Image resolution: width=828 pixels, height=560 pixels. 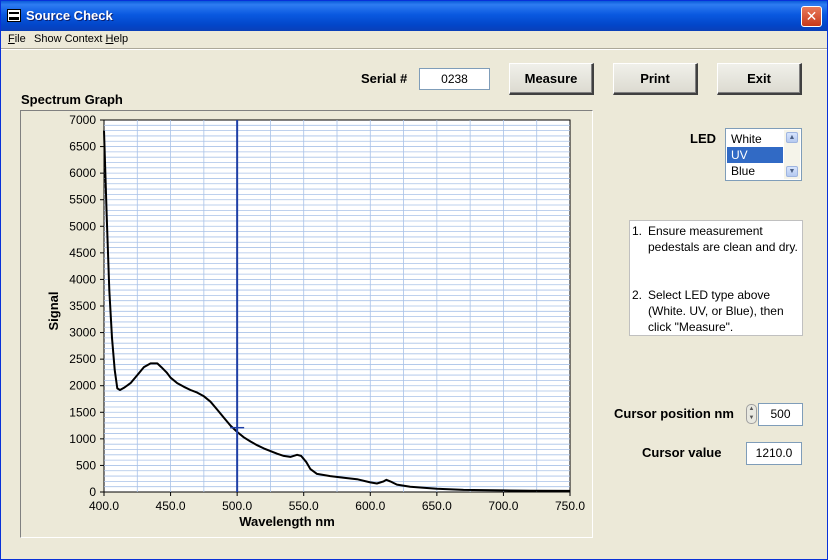 I want to click on y-tick-label: 3000, so click(x=82, y=333).